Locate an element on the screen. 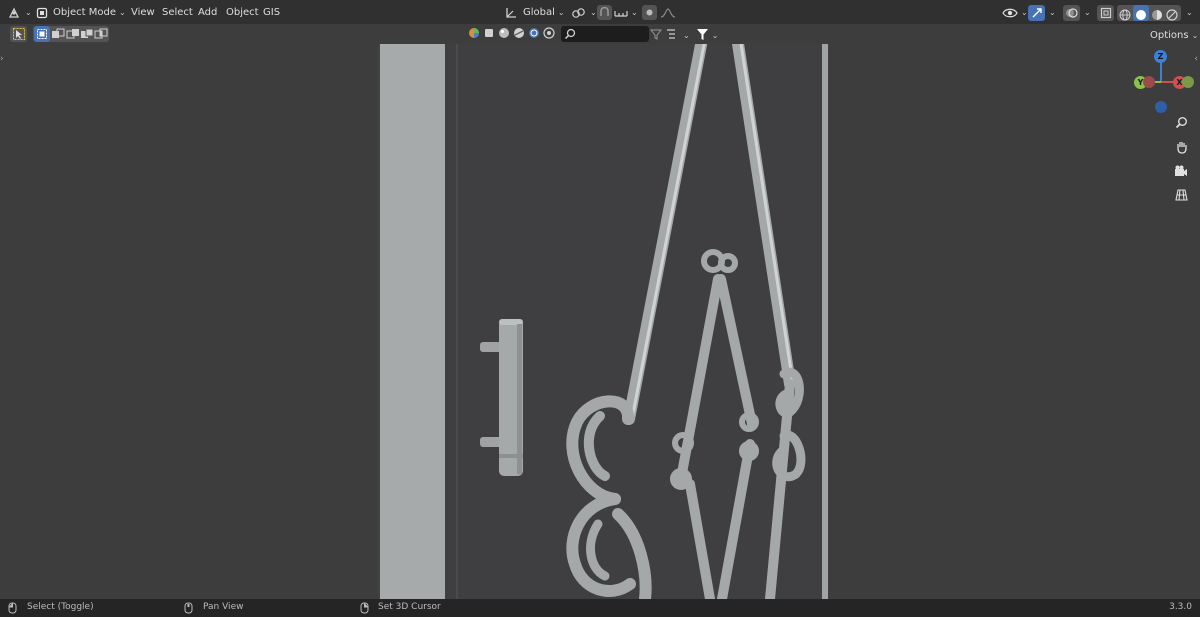 The image size is (1200, 617). gizmo-dropdown: ⌄ is located at coordinates (1051, 12).